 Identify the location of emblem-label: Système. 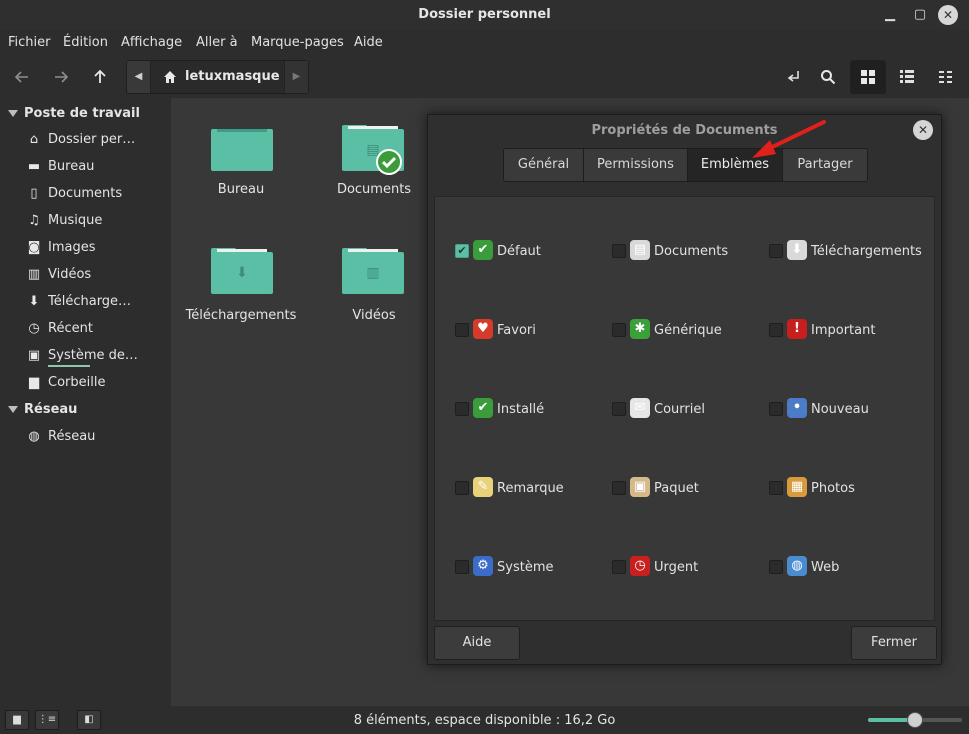
(525, 567).